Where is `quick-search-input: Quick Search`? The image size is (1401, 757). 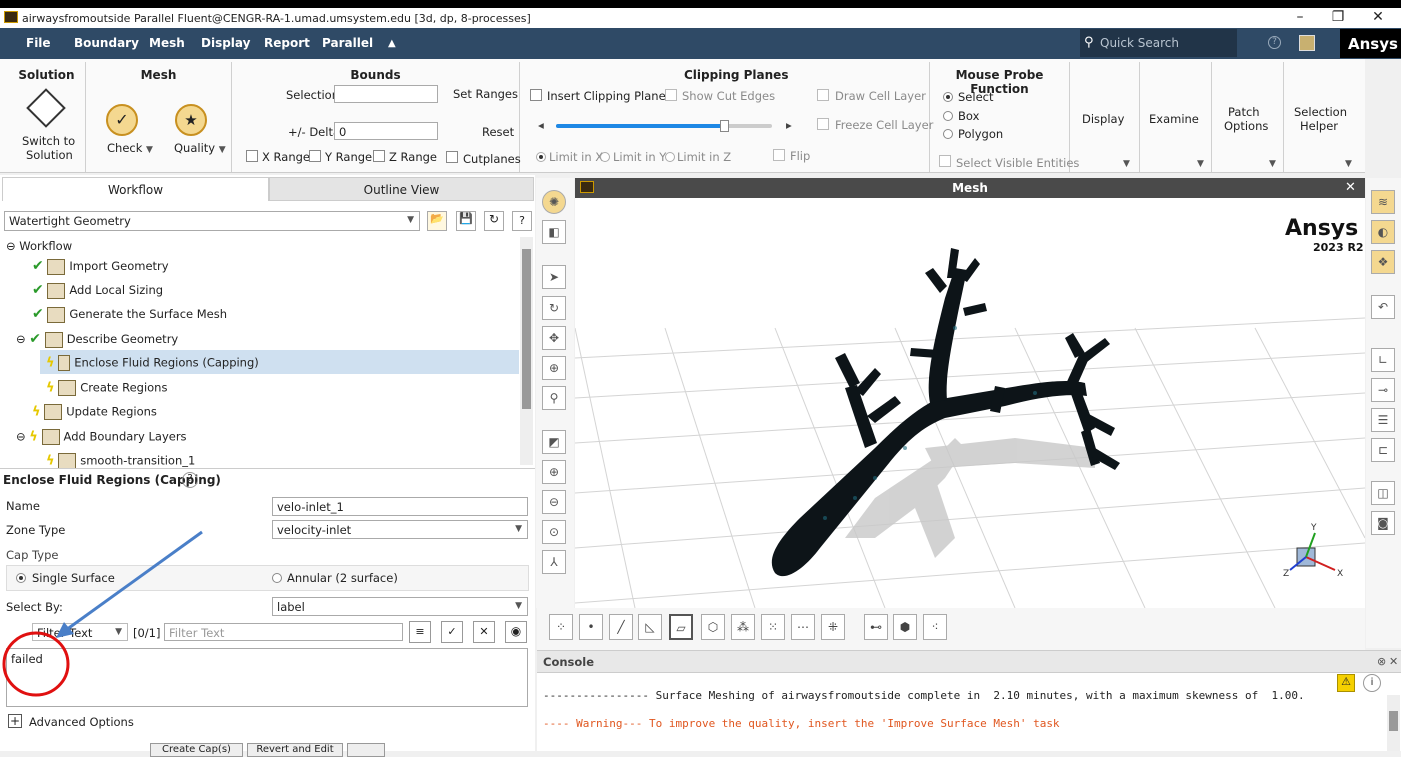
quick-search-input: Quick Search is located at coordinates (1158, 43).